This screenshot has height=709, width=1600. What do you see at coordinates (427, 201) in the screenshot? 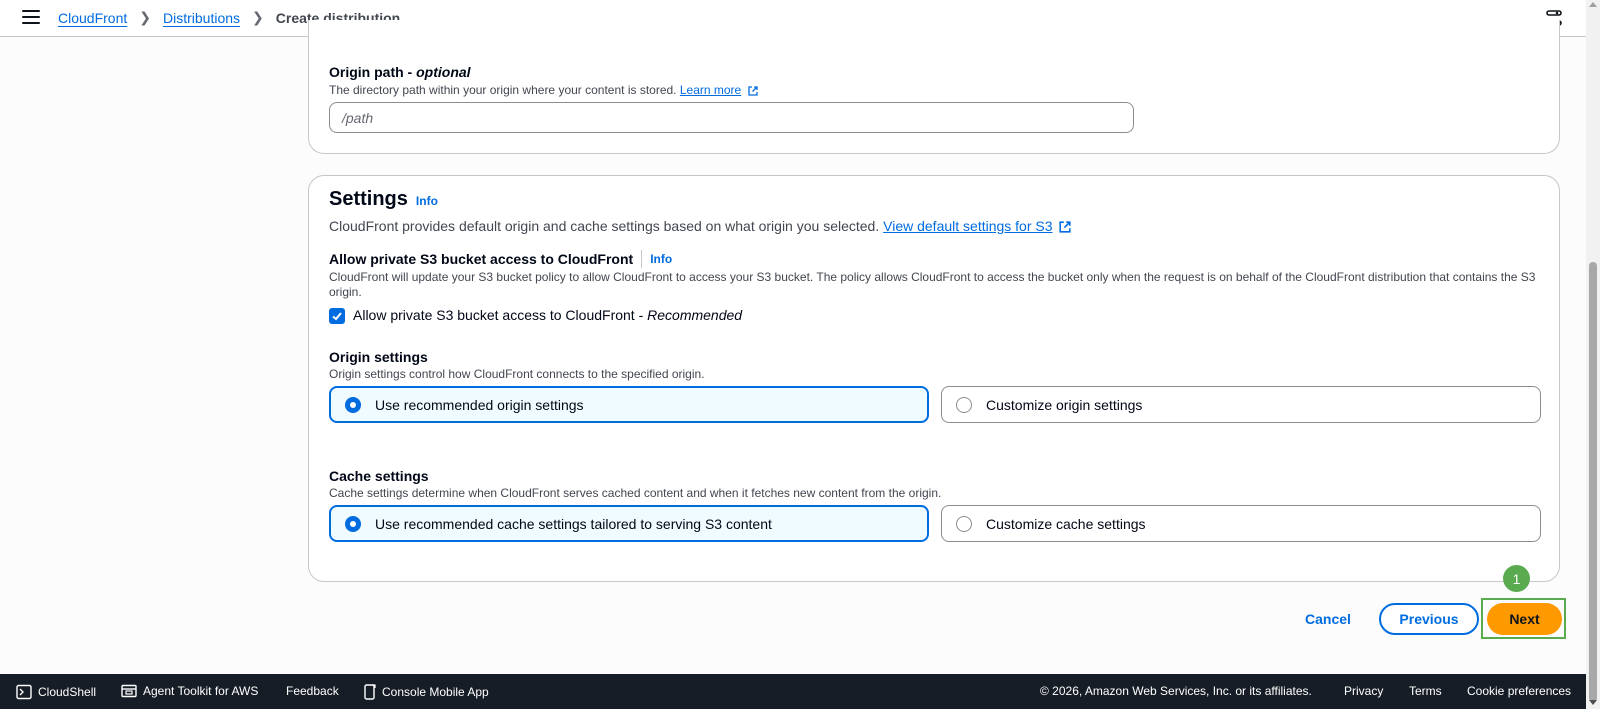
I see `settings-info-link: Info` at bounding box center [427, 201].